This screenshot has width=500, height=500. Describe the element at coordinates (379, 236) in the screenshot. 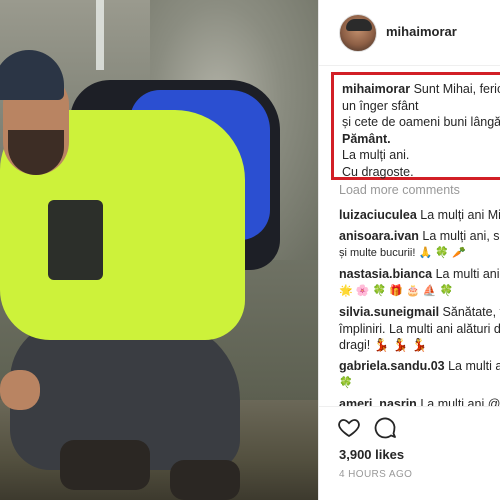

I see `comment-username: anisoara.ivan` at that location.